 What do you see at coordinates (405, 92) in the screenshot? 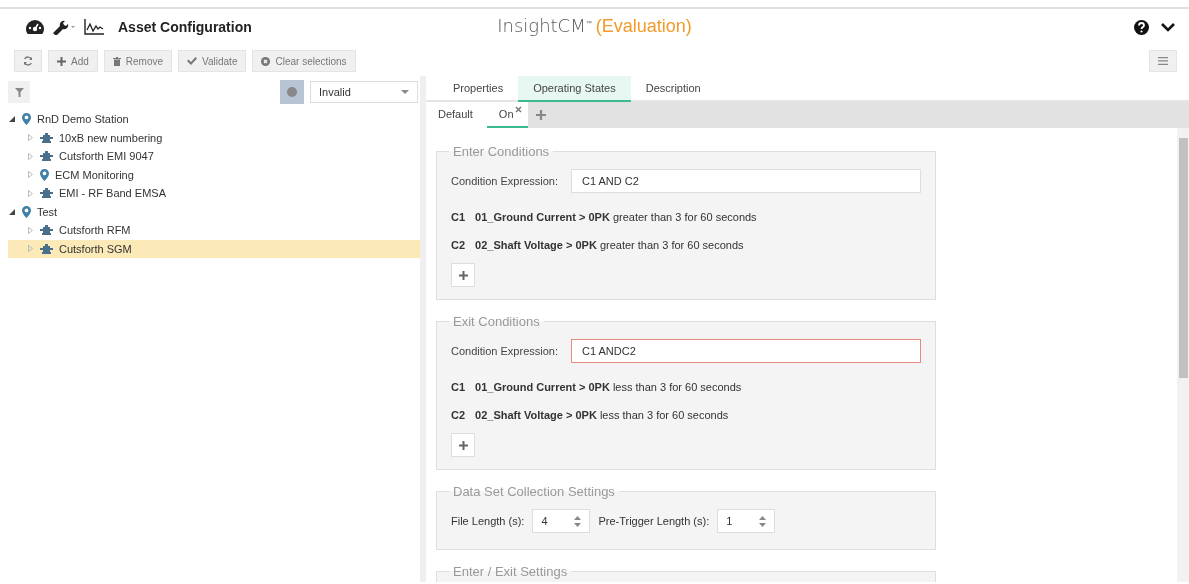
I see `caret-icon` at bounding box center [405, 92].